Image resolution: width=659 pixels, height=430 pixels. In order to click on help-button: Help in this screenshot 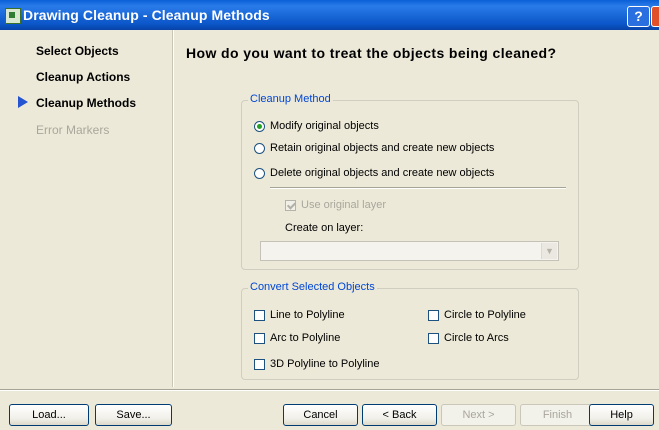, I will do `click(621, 415)`.